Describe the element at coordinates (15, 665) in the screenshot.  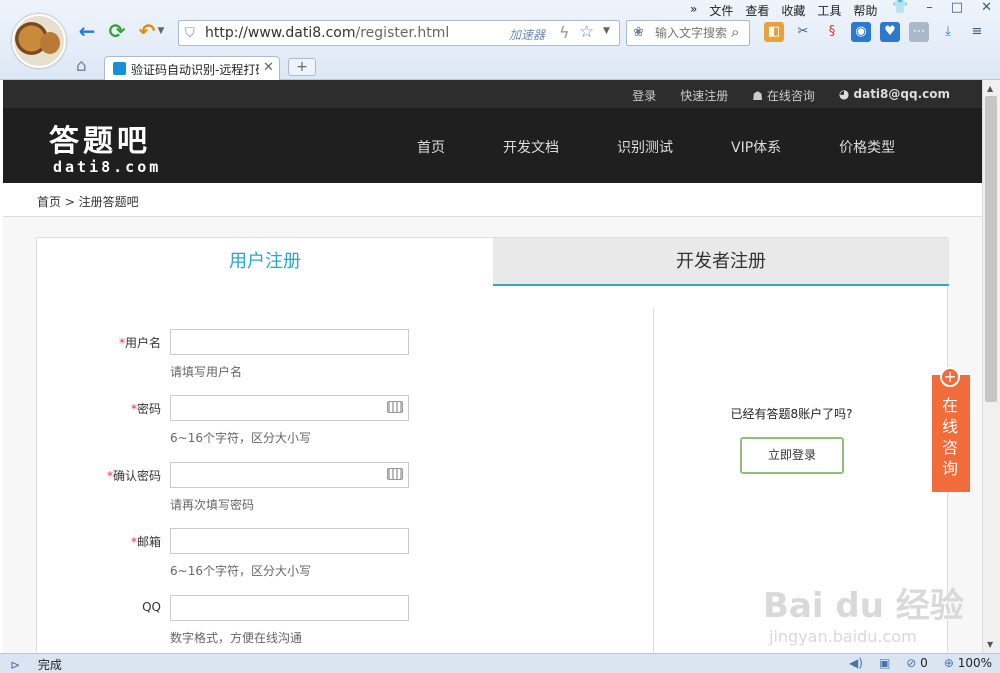
I see `sidebar-toggle-icon: ⊳` at that location.